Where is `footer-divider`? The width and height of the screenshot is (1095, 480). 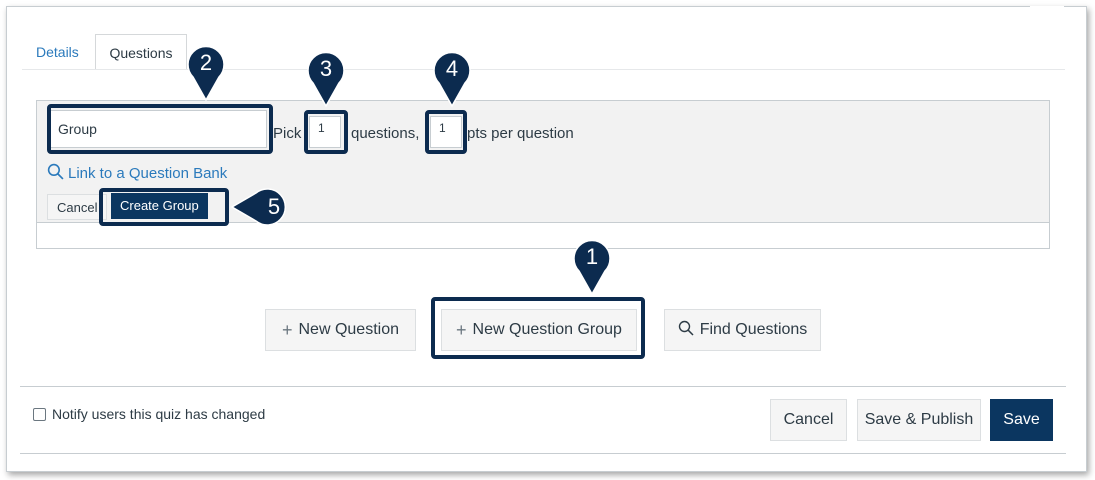
footer-divider is located at coordinates (543, 386).